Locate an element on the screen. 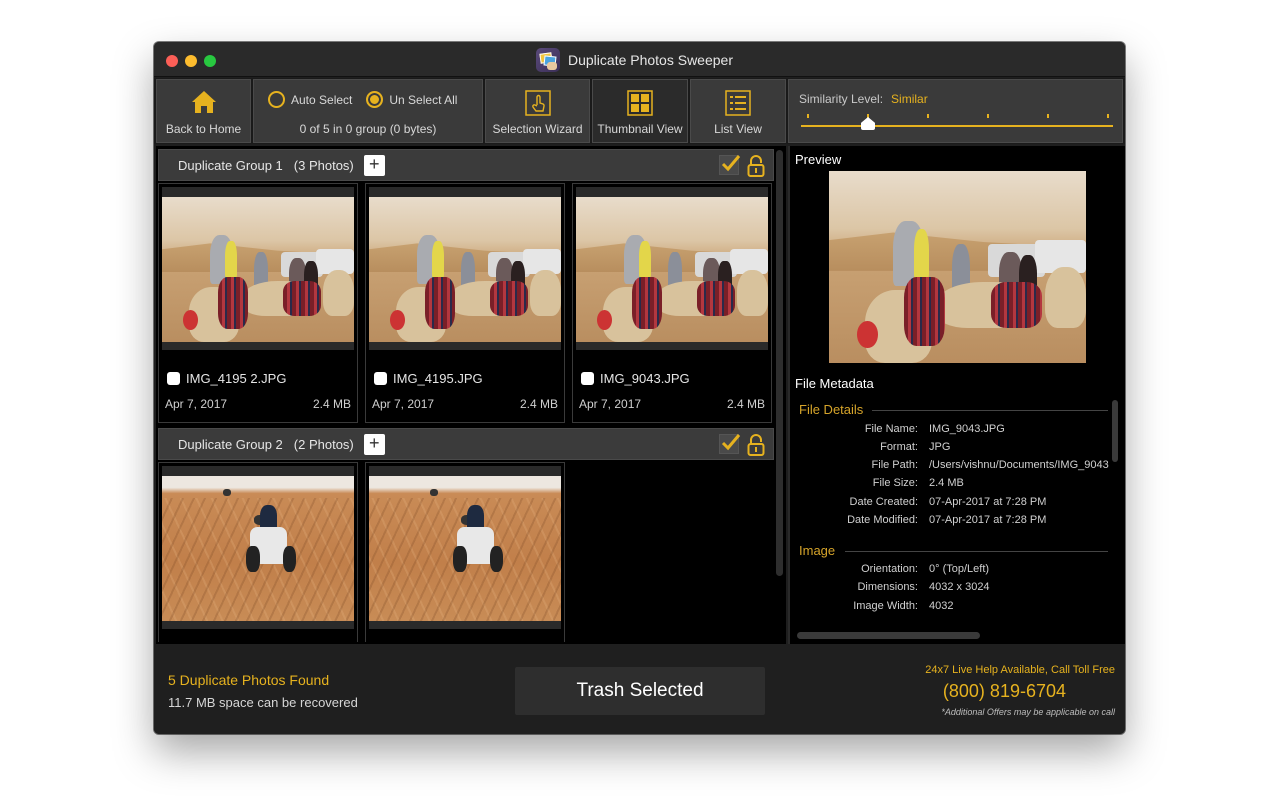 This screenshot has width=1280, height=800. metadata-key: Date Modified: is located at coordinates (882, 520).